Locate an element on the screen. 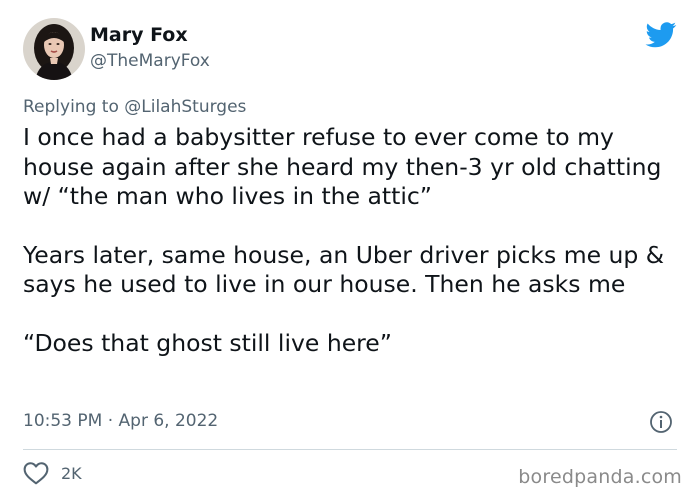 This screenshot has width=700, height=502. like-button: 2K is located at coordinates (52, 473).